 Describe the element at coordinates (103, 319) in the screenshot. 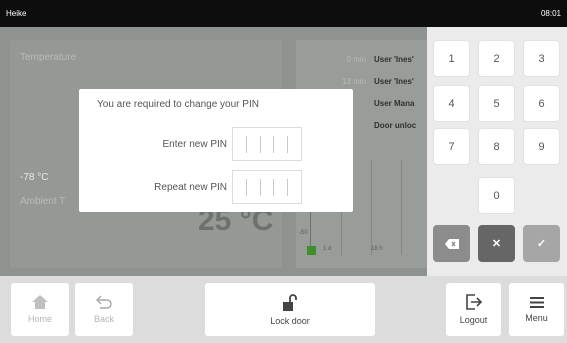

I see `back-label: Back` at that location.